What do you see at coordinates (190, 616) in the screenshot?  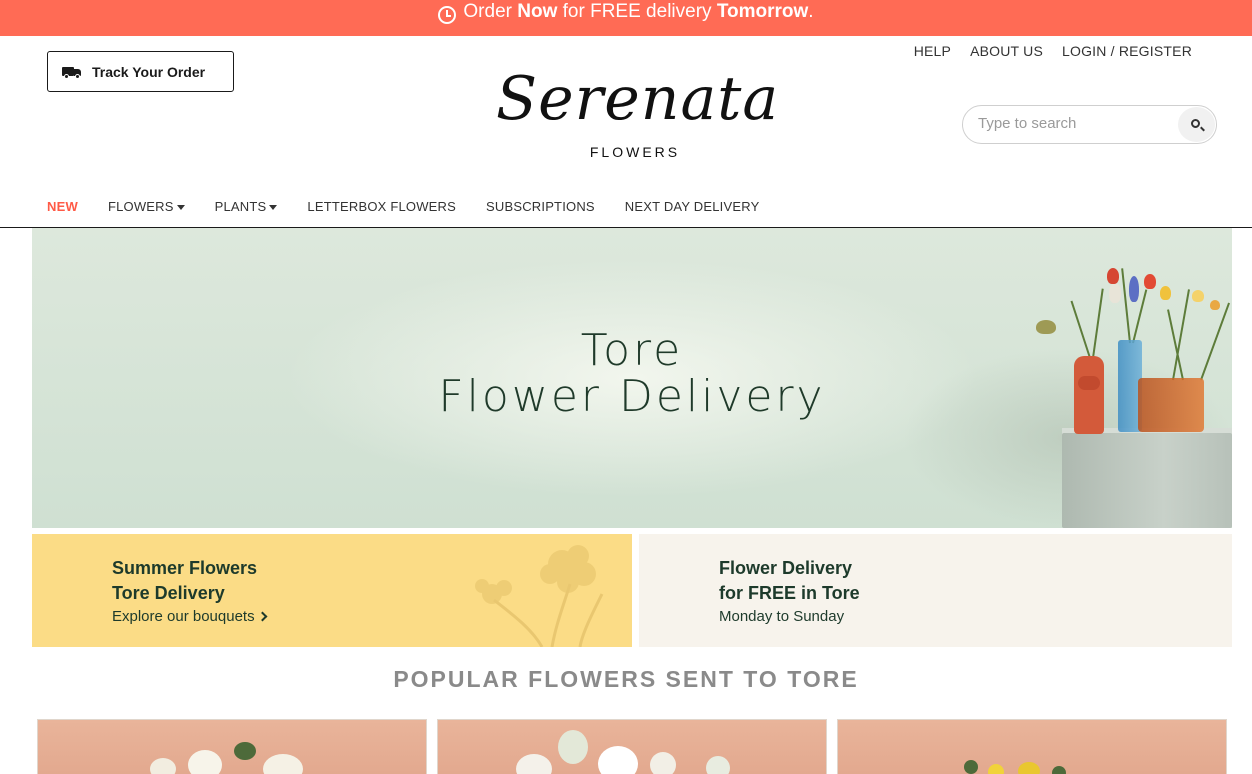 I see `explore-bouquets-link: Explore our bouquets` at bounding box center [190, 616].